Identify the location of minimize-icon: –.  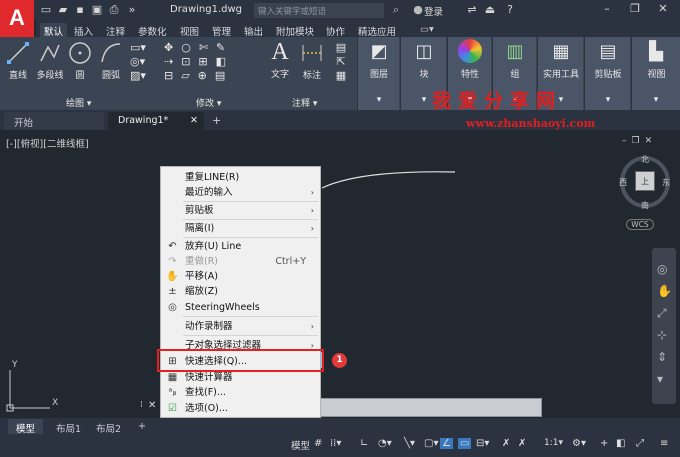
(607, 10).